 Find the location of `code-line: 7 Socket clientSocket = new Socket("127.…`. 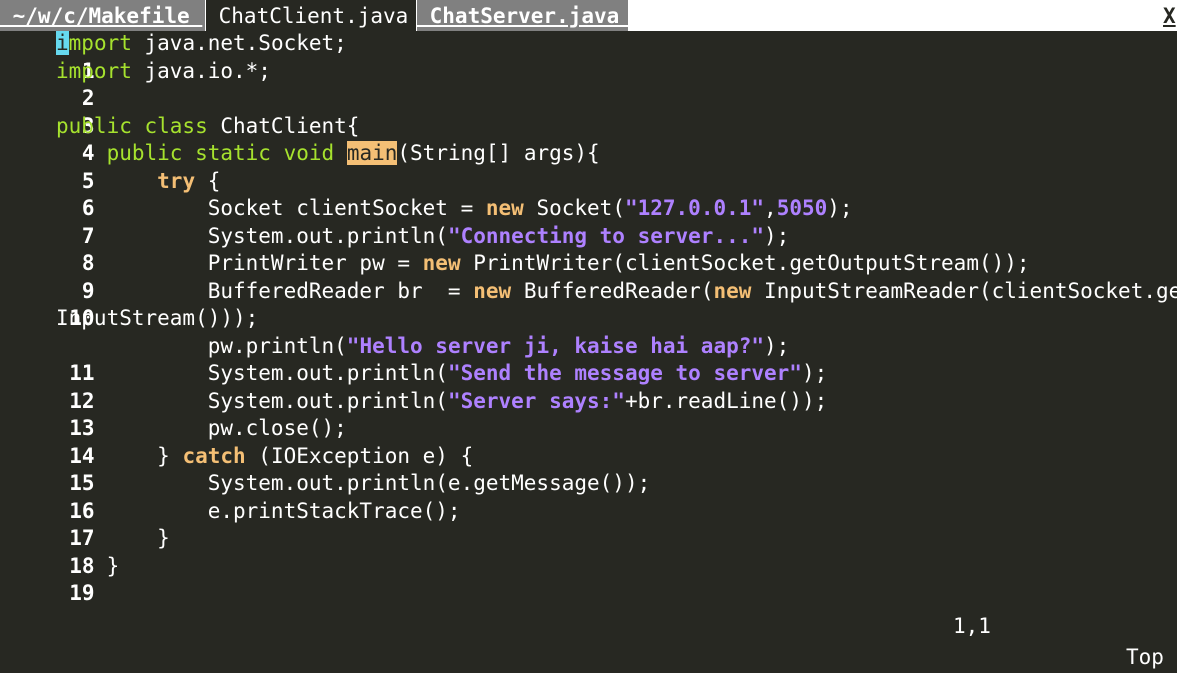

code-line: 7 Socket clientSocket = new Socket("127.… is located at coordinates (588, 221).